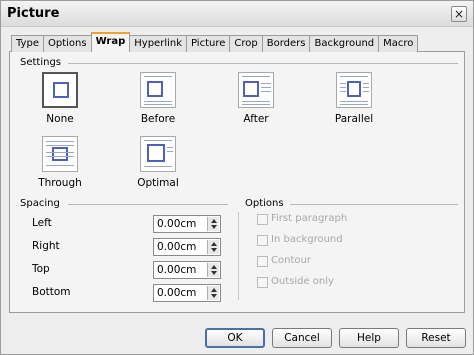 The image size is (474, 355). I want to click on spacing-top-field: 0.00cm, so click(187, 270).